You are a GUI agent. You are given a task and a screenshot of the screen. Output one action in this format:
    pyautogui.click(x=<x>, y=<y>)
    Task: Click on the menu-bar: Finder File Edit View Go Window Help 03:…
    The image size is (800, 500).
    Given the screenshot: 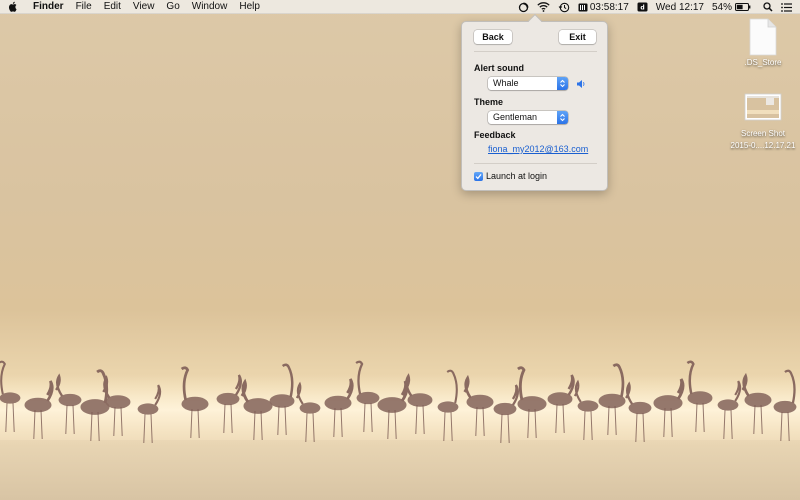 What is the action you would take?
    pyautogui.click(x=400, y=7)
    